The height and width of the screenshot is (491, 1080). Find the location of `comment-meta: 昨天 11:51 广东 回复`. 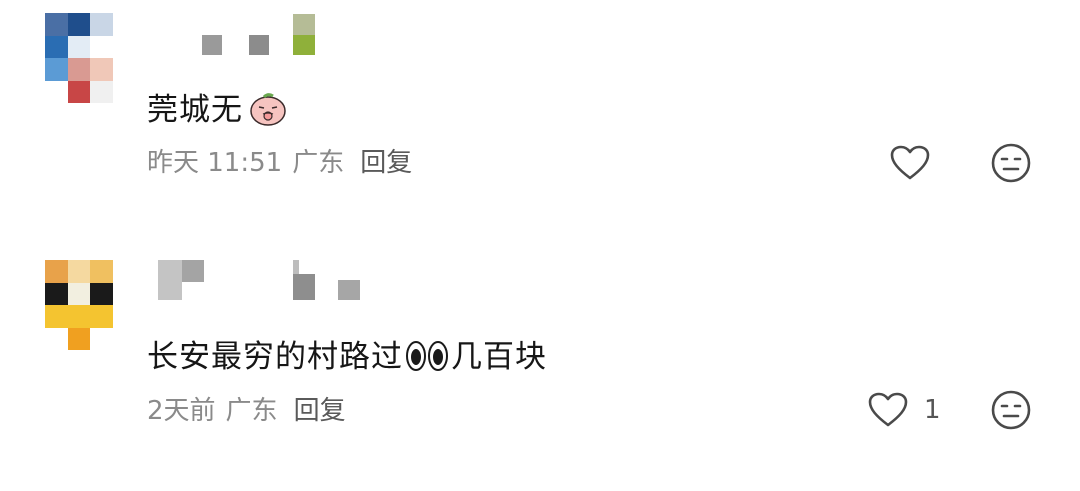

comment-meta: 昨天 11:51 广东 回复 is located at coordinates (284, 163).